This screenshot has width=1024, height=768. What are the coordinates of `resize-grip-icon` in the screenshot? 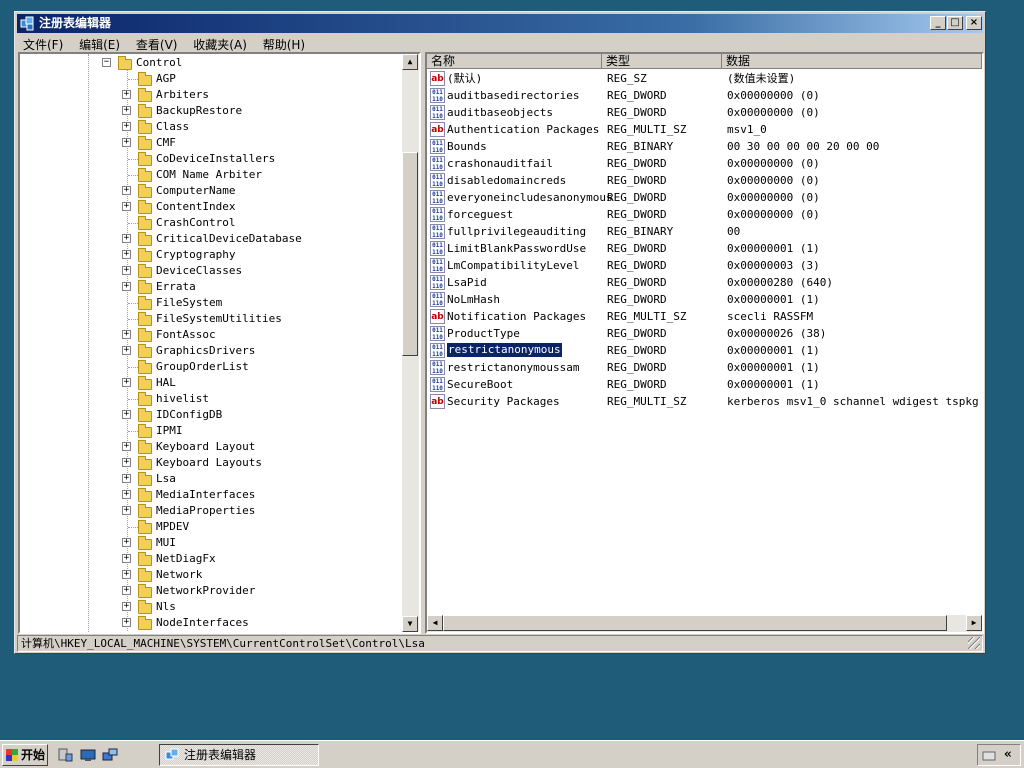 It's located at (974, 643).